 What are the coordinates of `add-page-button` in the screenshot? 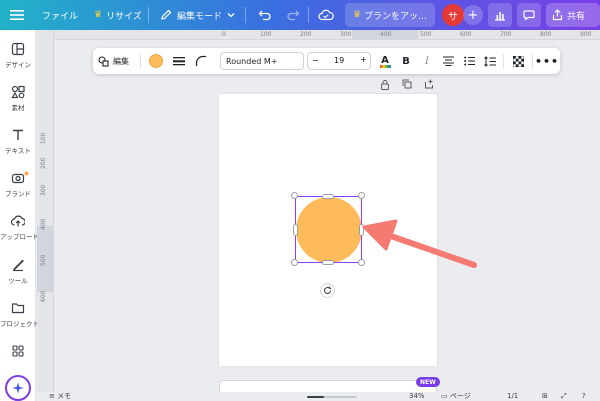 It's located at (429, 84).